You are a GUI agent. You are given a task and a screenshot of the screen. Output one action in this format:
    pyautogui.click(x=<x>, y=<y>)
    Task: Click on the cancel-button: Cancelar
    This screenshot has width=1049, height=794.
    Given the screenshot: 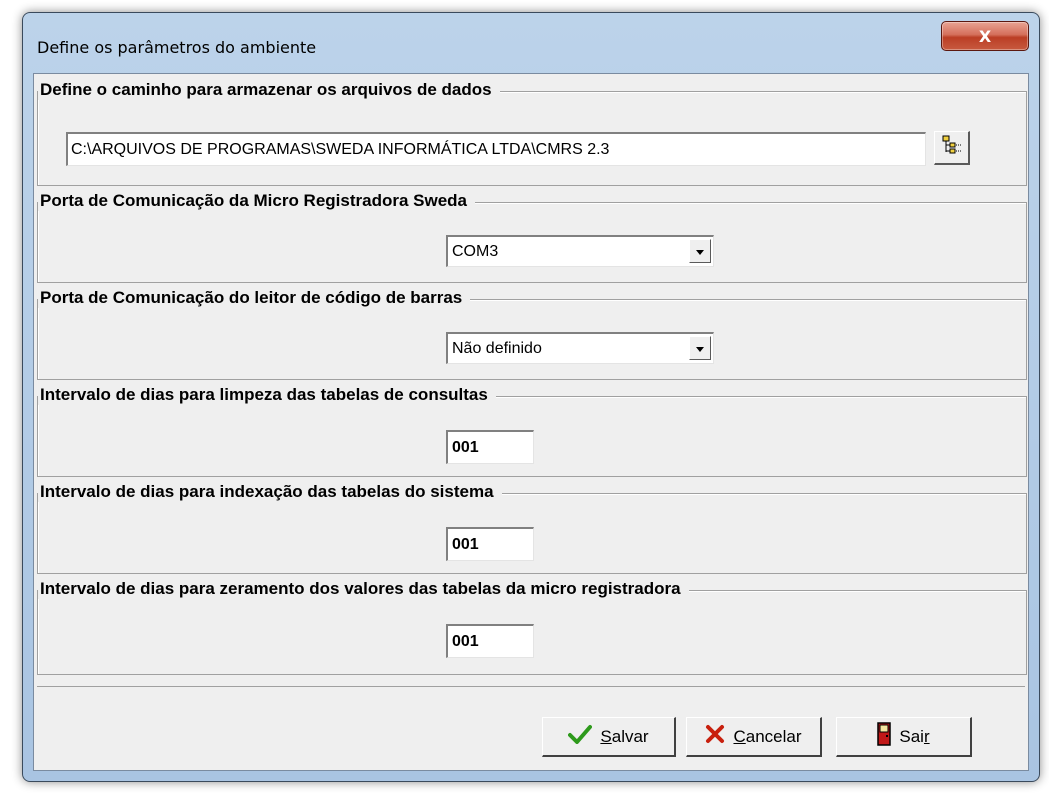 What is the action you would take?
    pyautogui.click(x=754, y=737)
    